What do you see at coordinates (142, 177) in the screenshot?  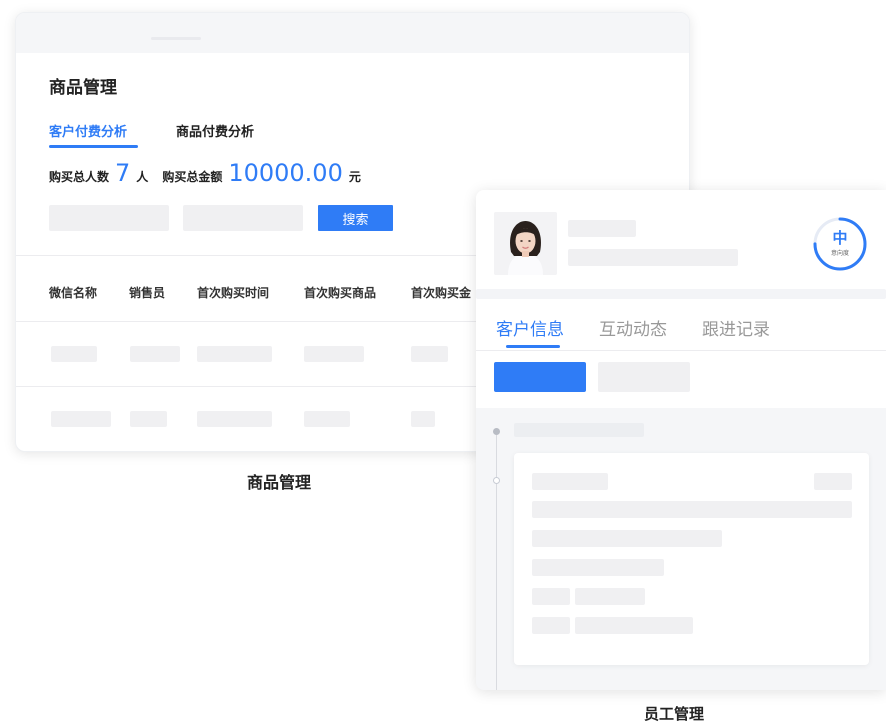 I see `buyers-unit: 人` at bounding box center [142, 177].